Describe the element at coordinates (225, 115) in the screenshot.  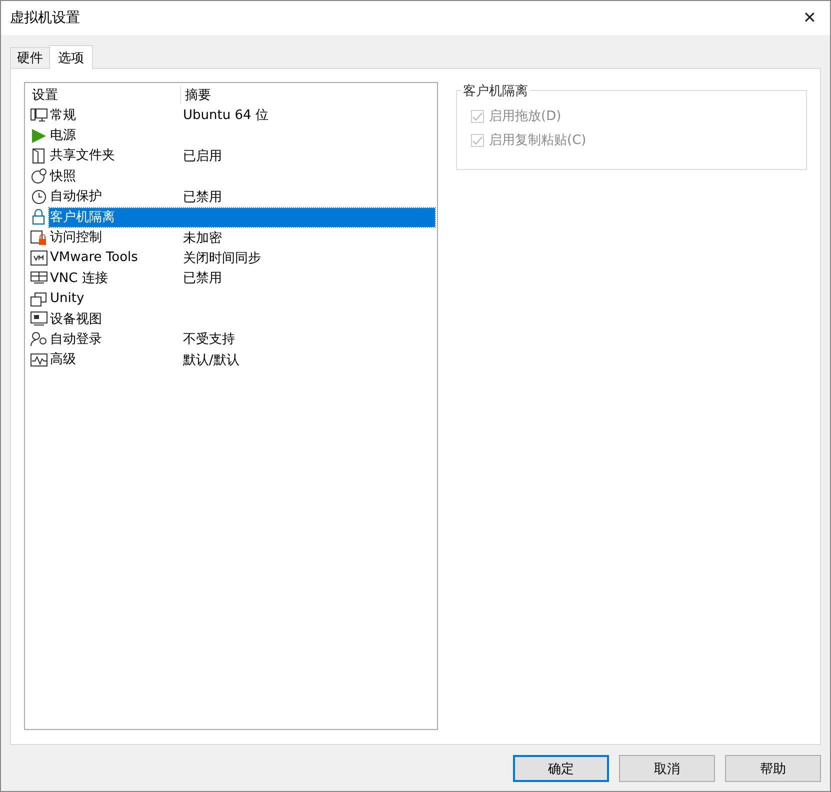
I see `summary-text: Ubuntu 64 位` at that location.